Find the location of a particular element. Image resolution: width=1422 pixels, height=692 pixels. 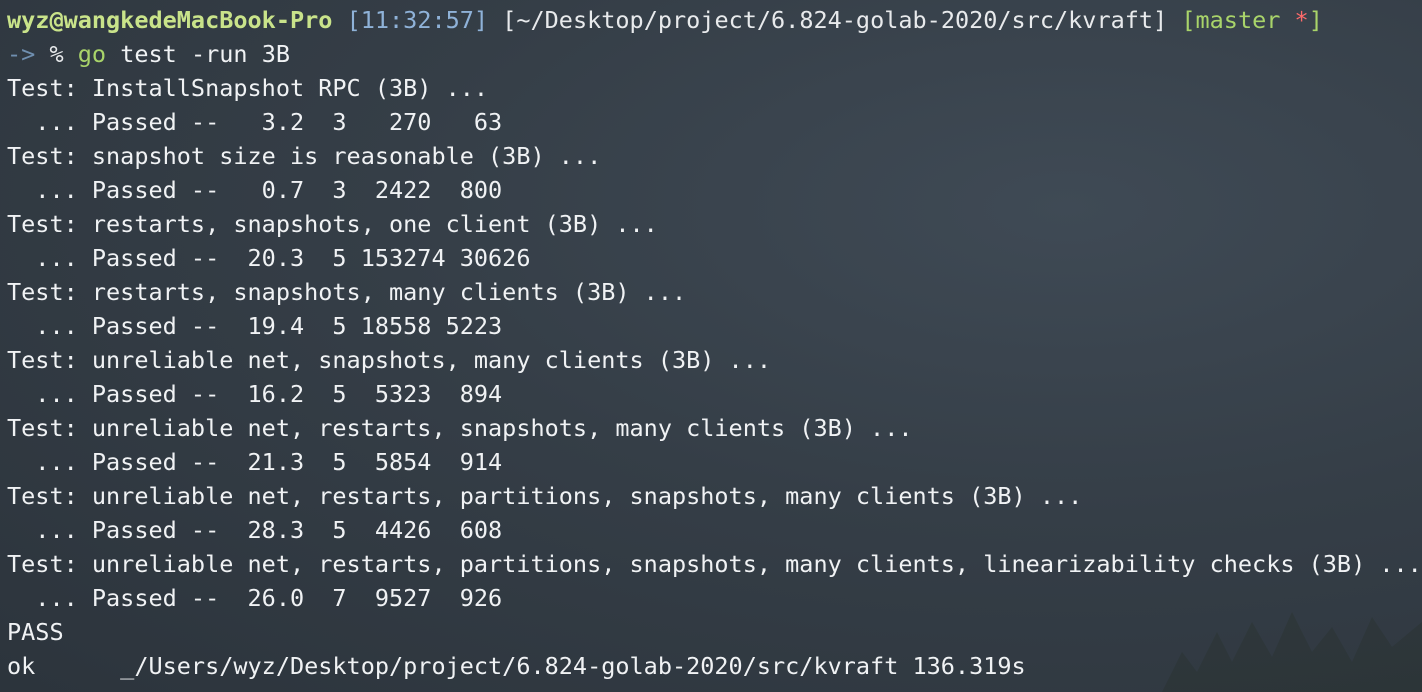

output-line: ... Passed -- 0.7 3 2422 800 is located at coordinates (255, 190).